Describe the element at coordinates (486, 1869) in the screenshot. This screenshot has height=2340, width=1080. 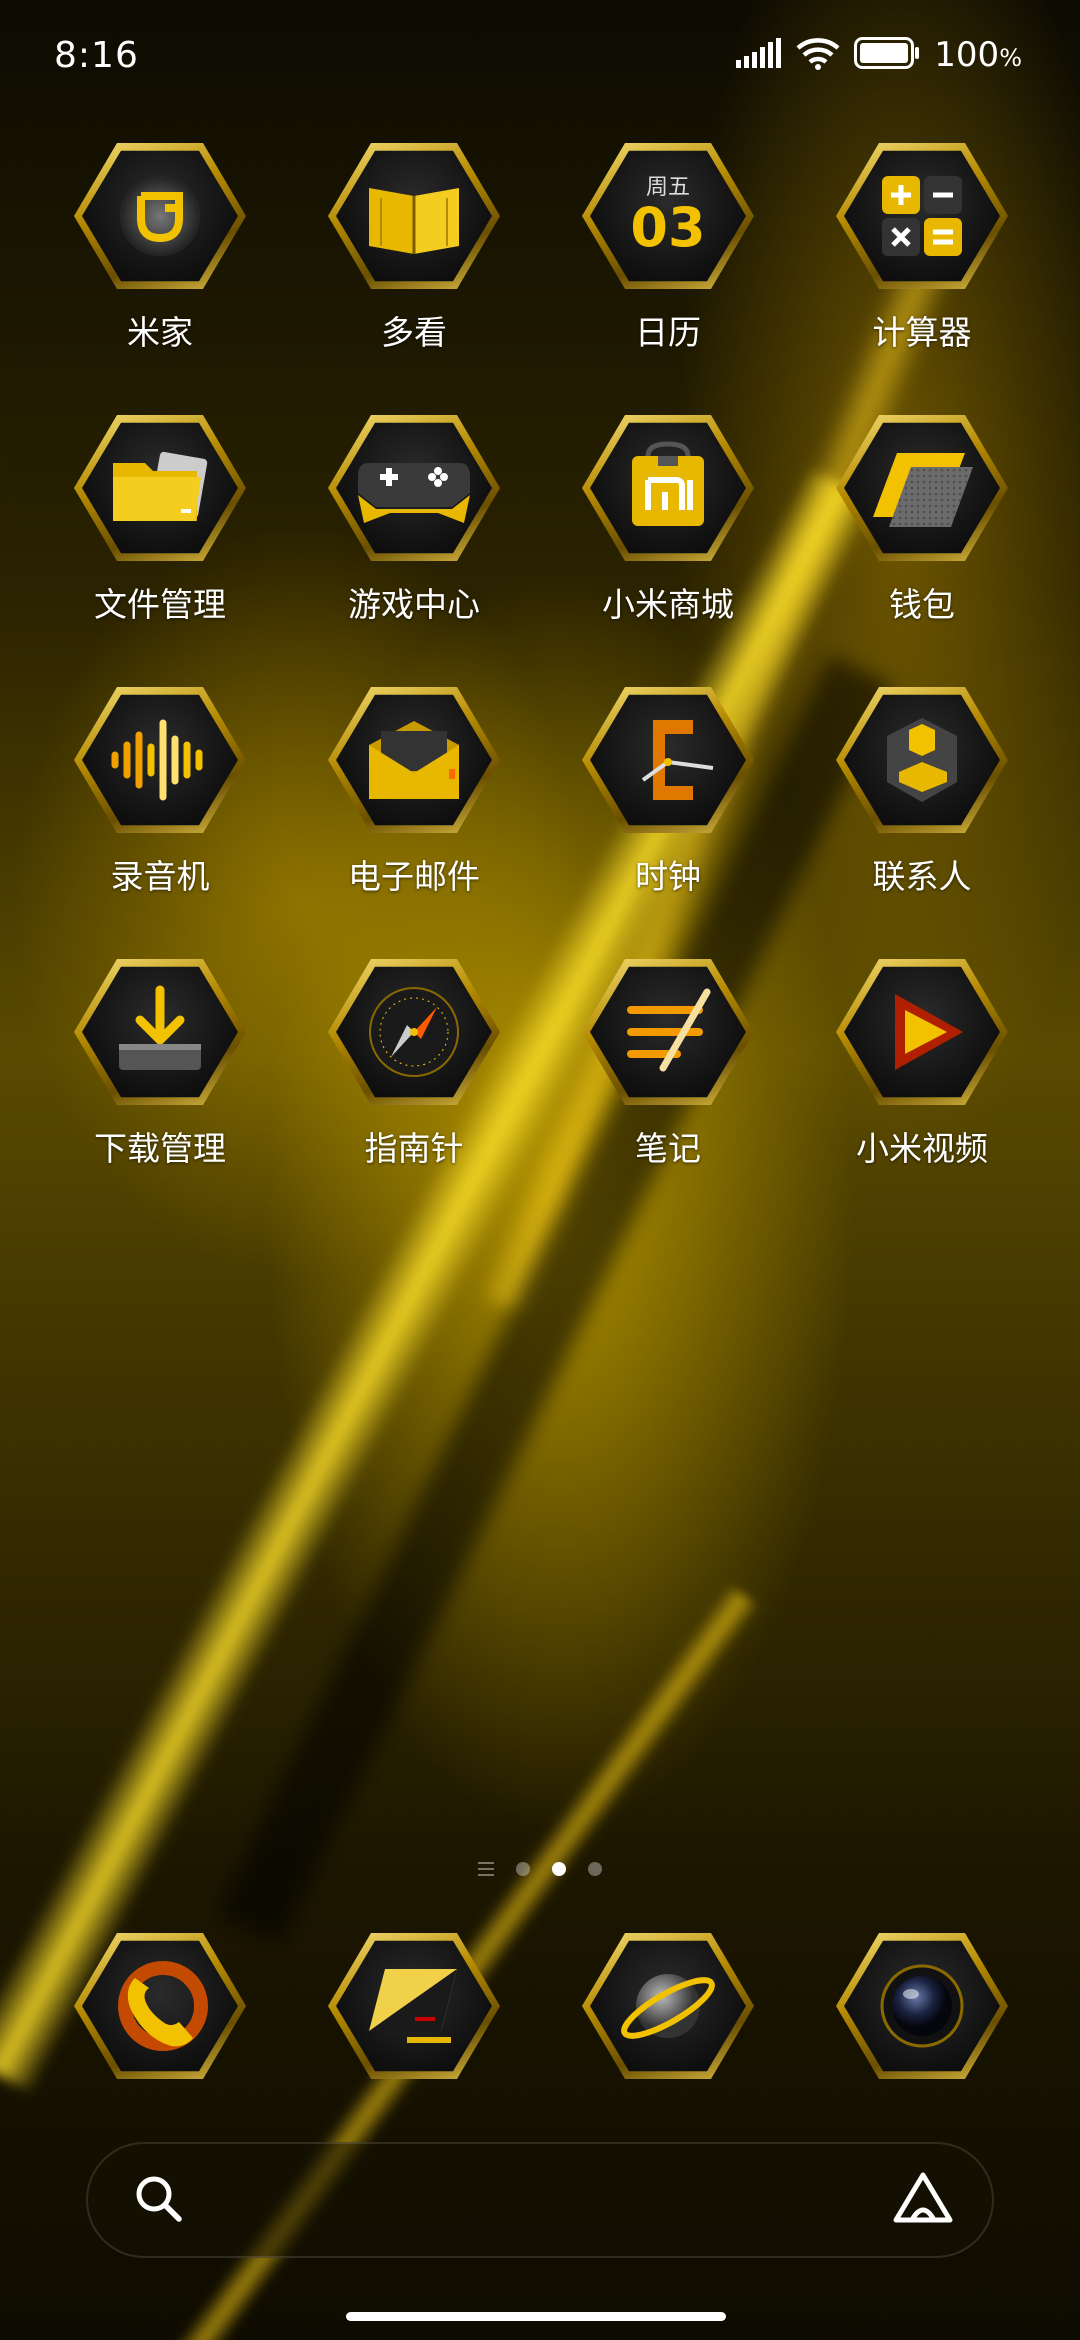
I see `list-view-icon` at that location.